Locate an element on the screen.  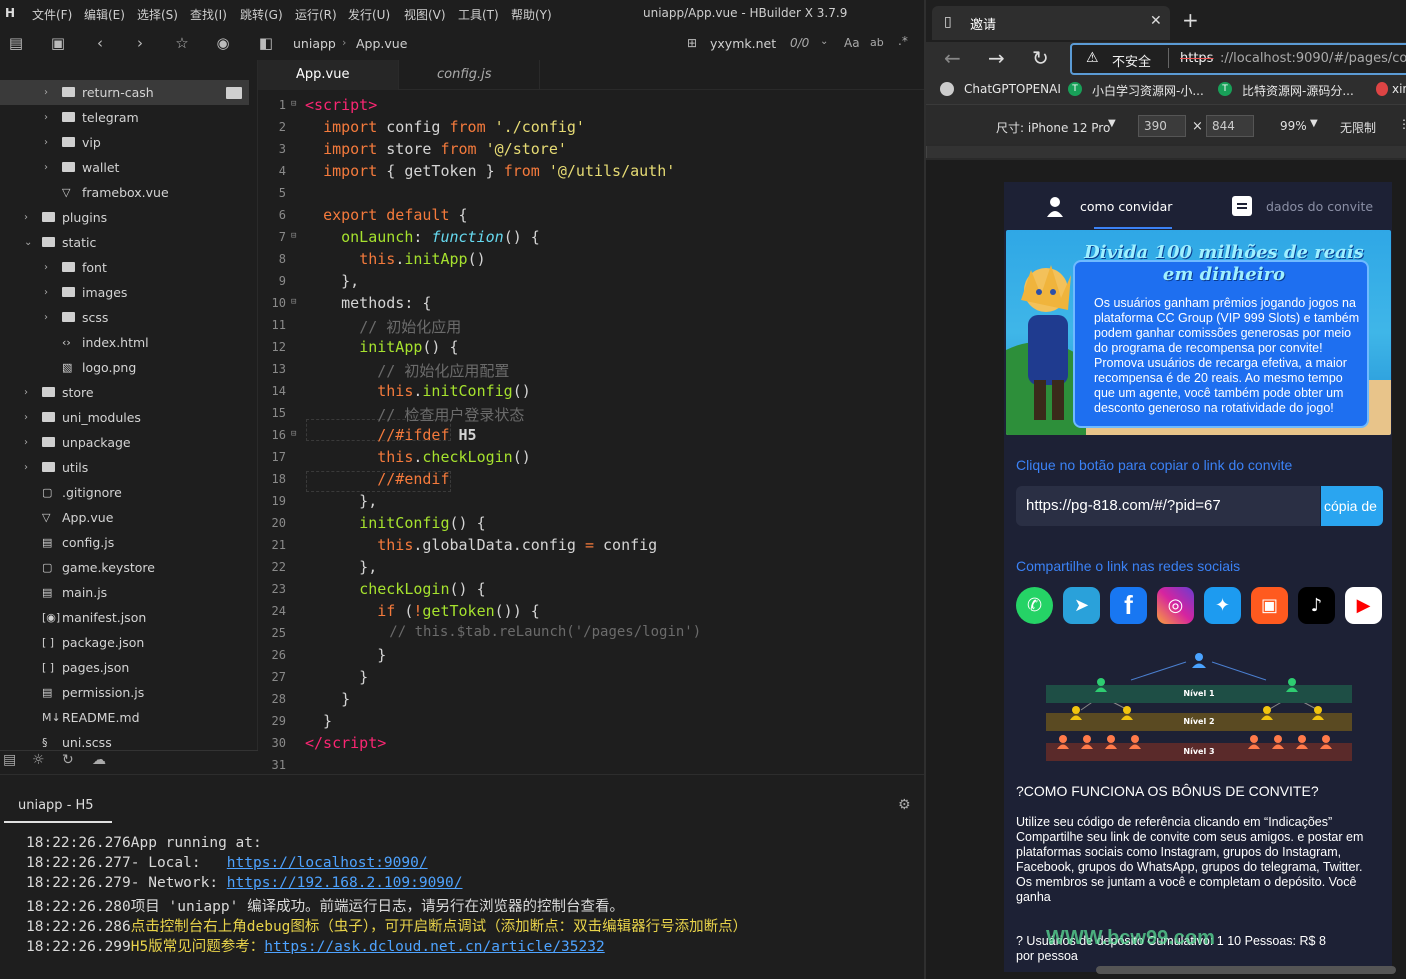
sidebar-item-gitignore: ▢ .gitignore is located at coordinates (124, 492).